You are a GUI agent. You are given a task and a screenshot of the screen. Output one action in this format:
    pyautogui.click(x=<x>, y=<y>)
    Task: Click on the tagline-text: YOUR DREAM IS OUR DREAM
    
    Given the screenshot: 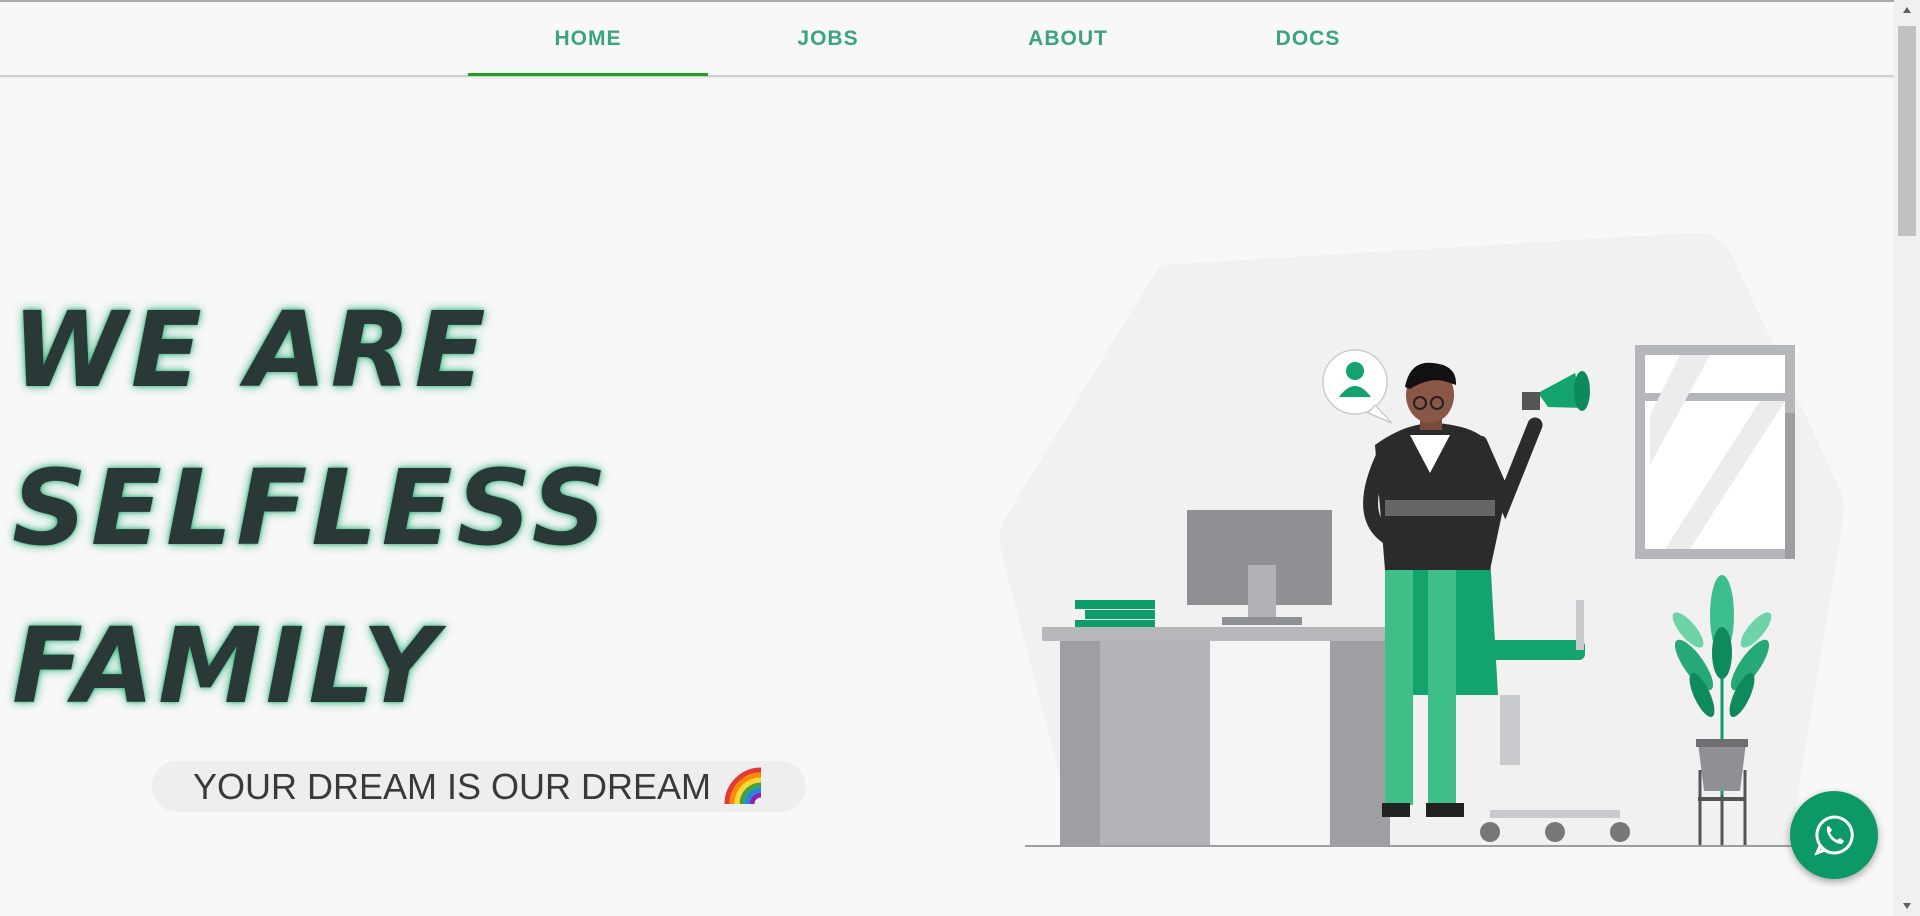 What is the action you would take?
    pyautogui.click(x=452, y=786)
    